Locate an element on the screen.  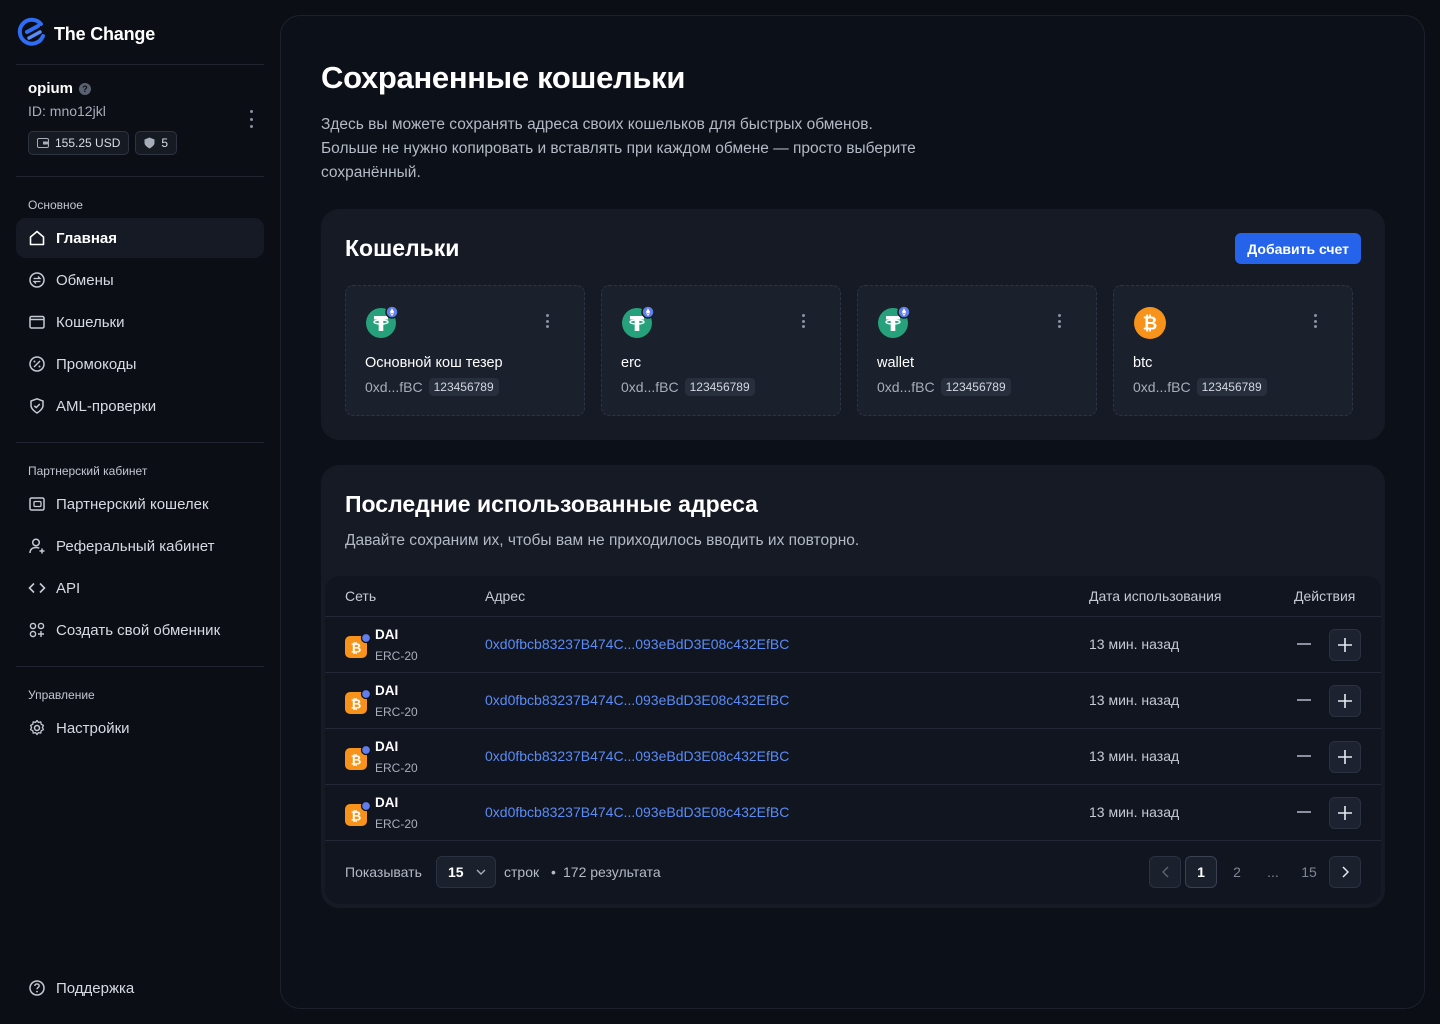
wallet-card: Основной кош тезер 0xd...fBC 123456789 is located at coordinates (465, 350).